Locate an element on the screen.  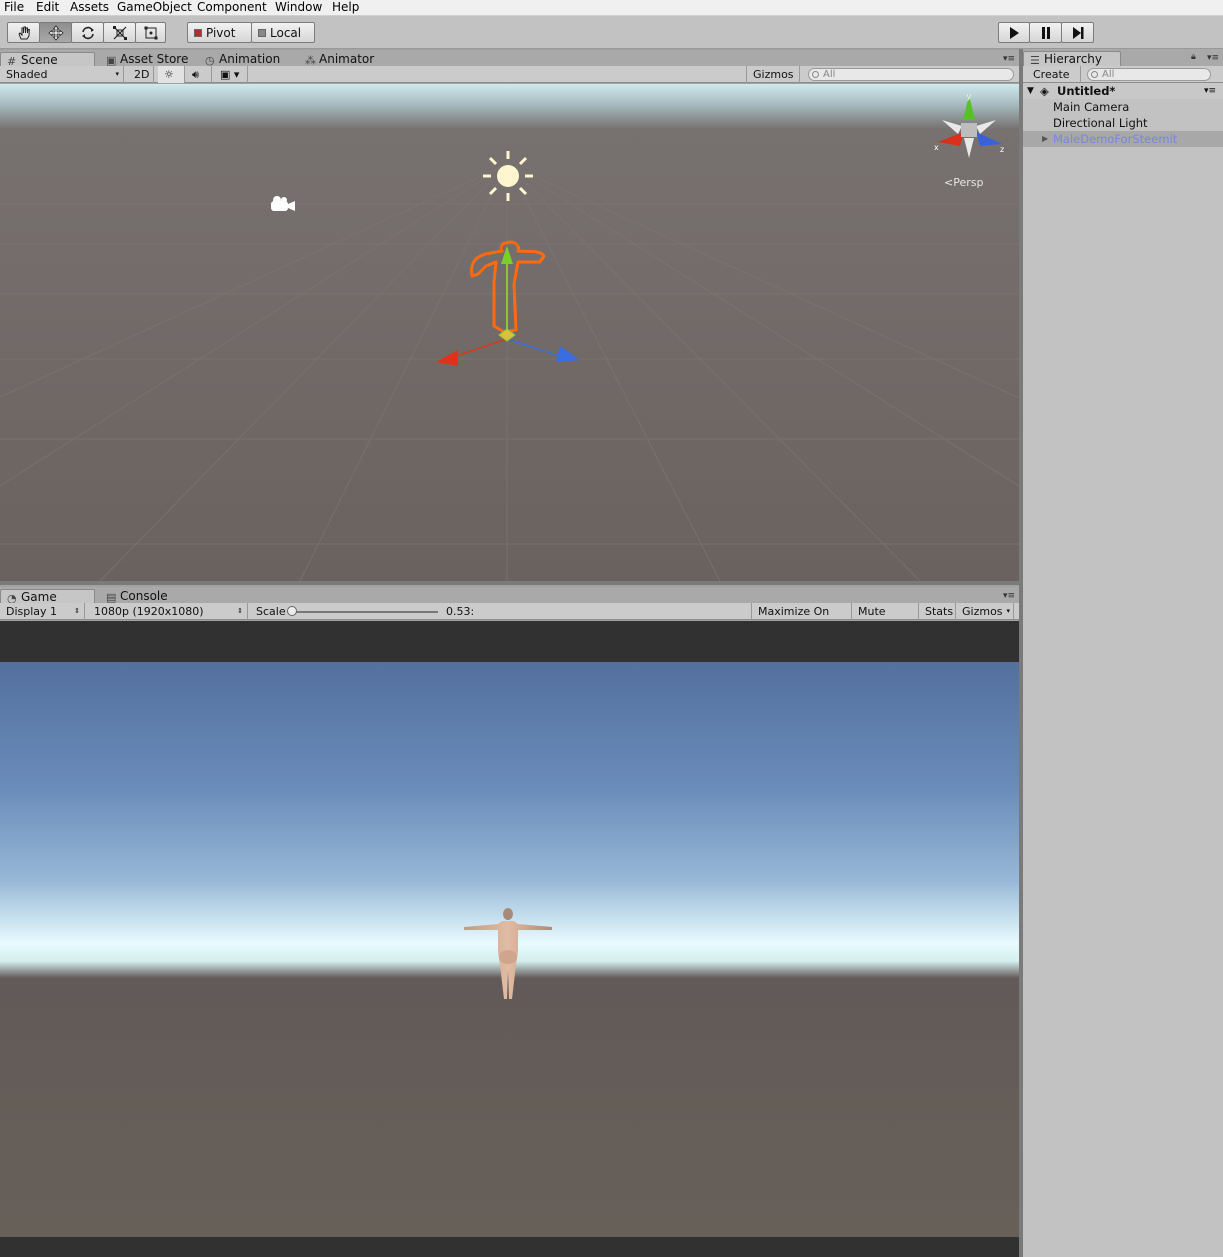
2d-mode-toggle: 2D is located at coordinates (141, 74).